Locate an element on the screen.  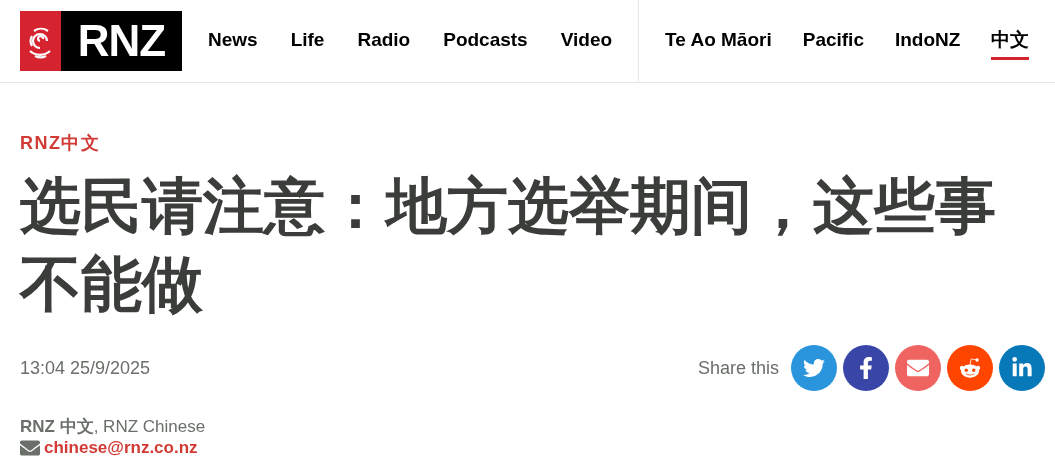
reddit-alien-icon is located at coordinates (970, 368).